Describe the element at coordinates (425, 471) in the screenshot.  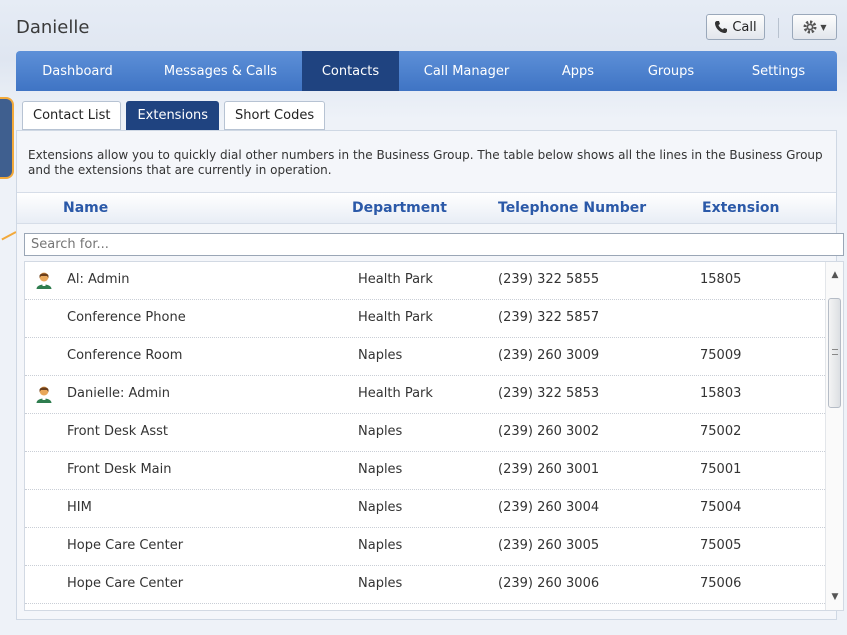
I see `table-row: Front Desk Main Naples (239) 260 3001 75001` at that location.